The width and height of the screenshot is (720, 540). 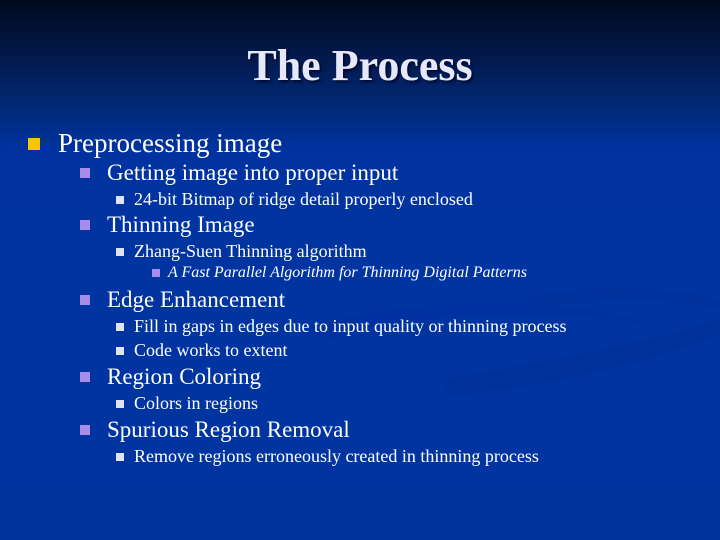 What do you see at coordinates (196, 403) in the screenshot?
I see `bullet-text: Colors in regions` at bounding box center [196, 403].